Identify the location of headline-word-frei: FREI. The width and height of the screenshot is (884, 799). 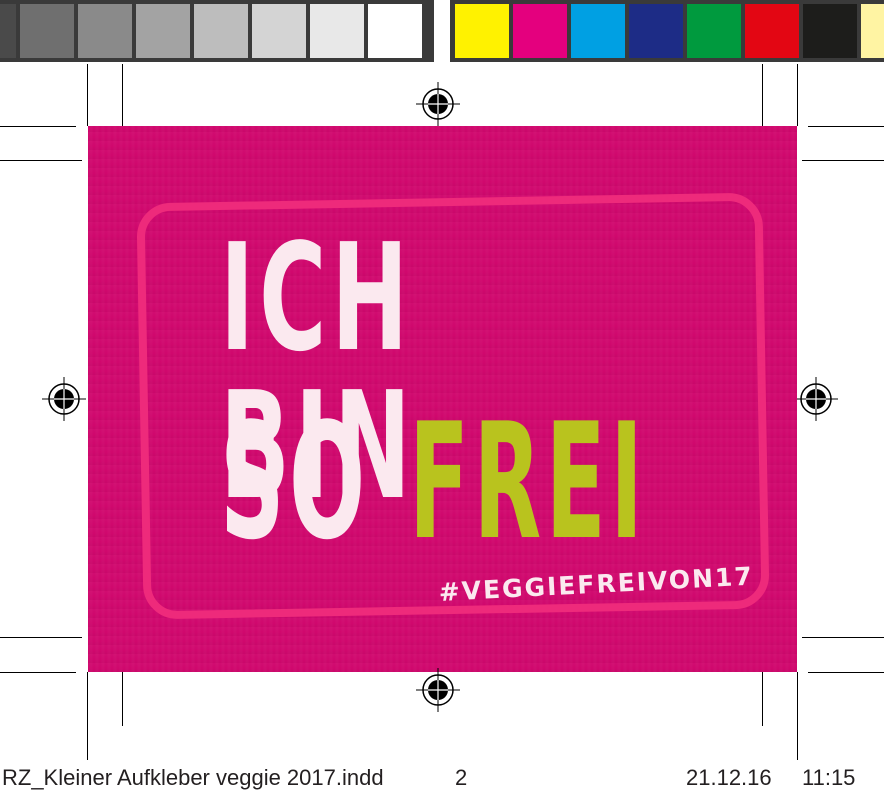
(528, 481).